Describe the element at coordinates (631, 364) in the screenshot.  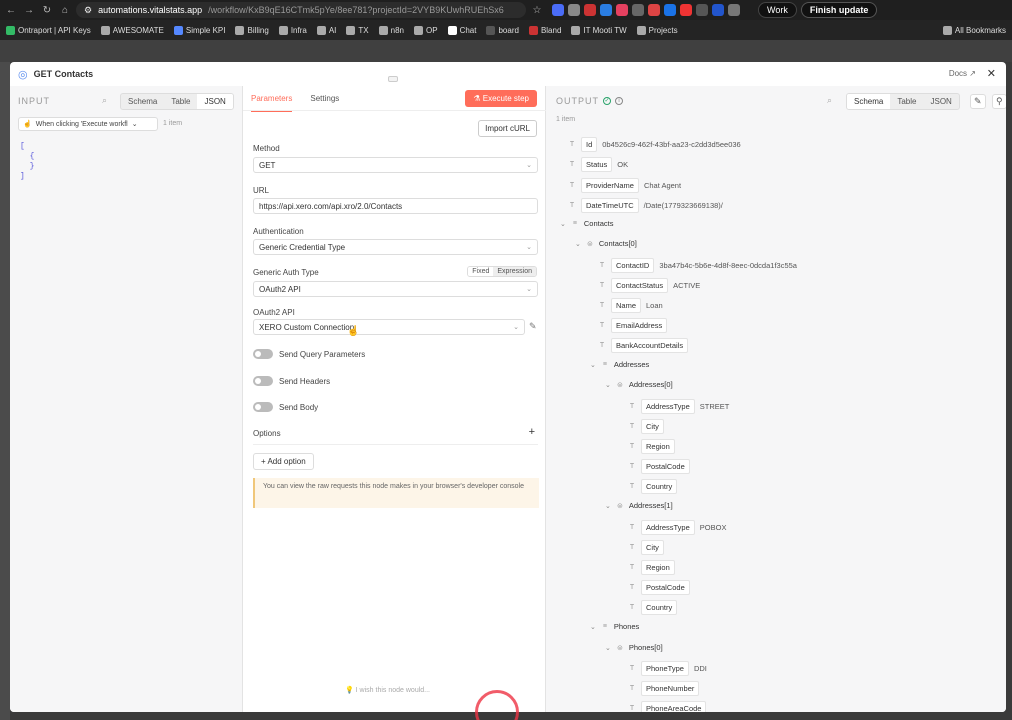
I see `schema-key: Addresses` at that location.